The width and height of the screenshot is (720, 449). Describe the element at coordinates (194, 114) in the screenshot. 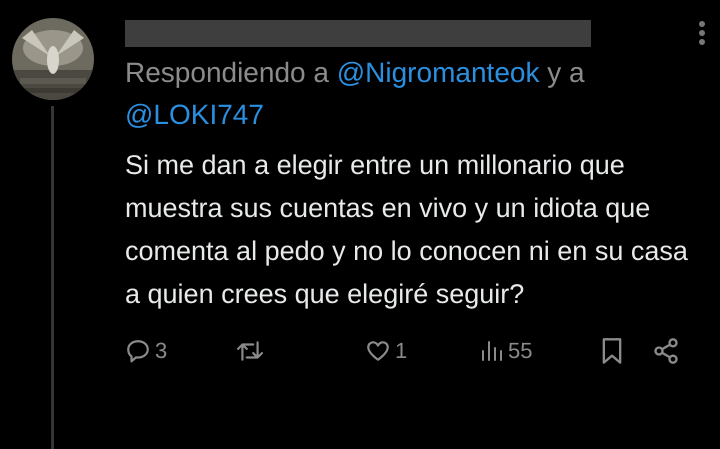

I see `mention-link: @LOKI747` at that location.